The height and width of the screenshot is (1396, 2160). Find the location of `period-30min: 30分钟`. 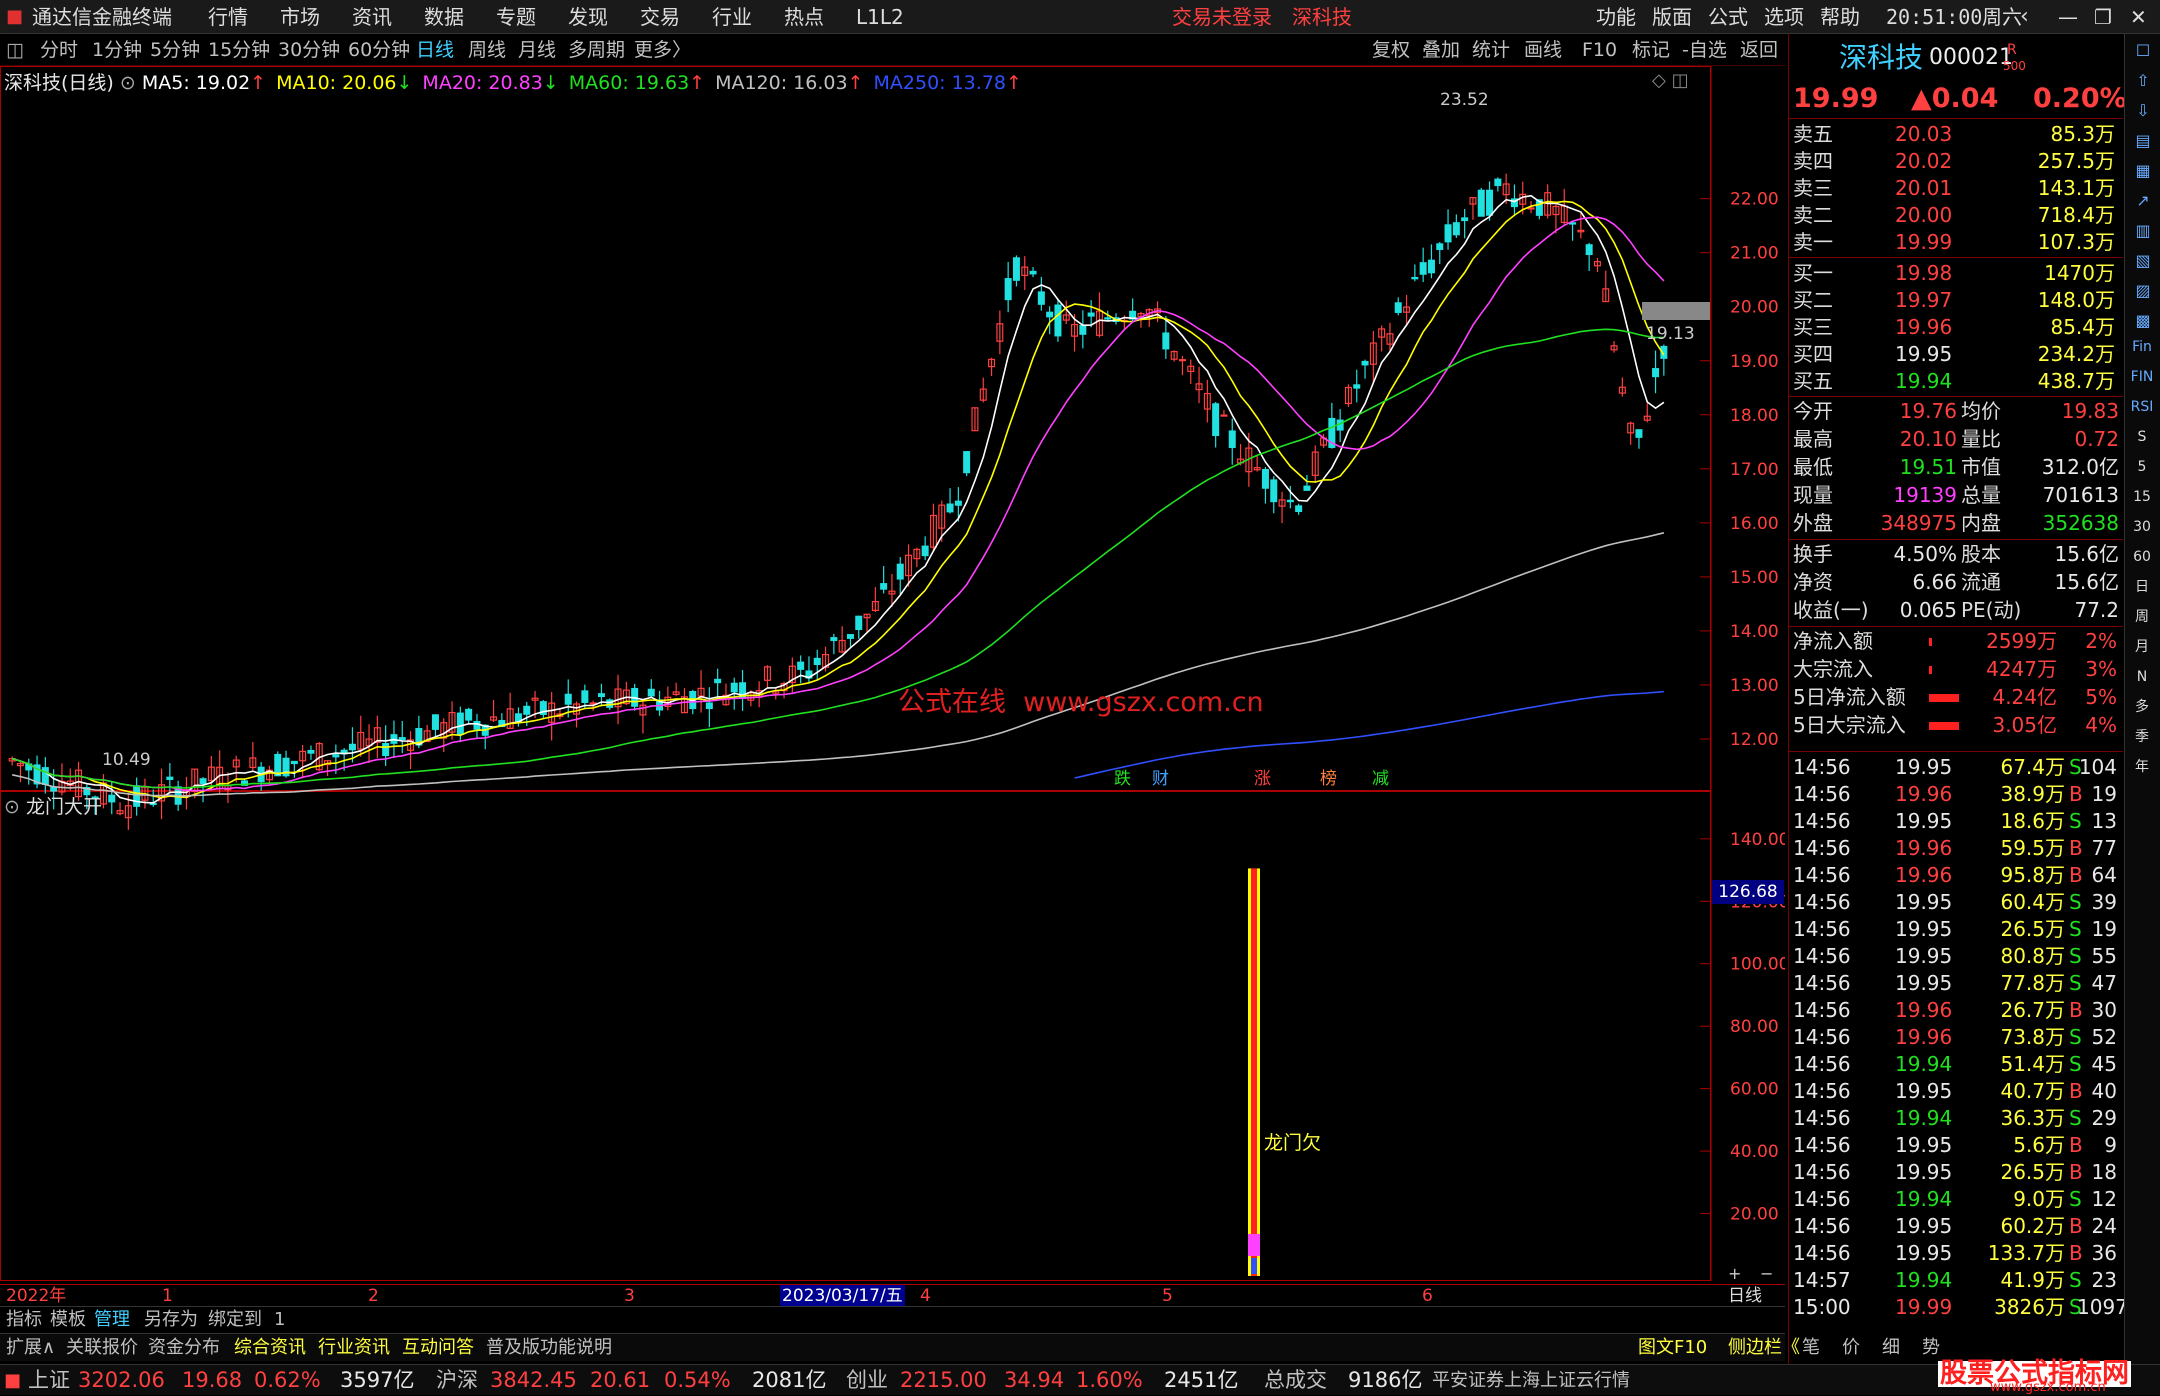

period-30min: 30分钟 is located at coordinates (309, 50).